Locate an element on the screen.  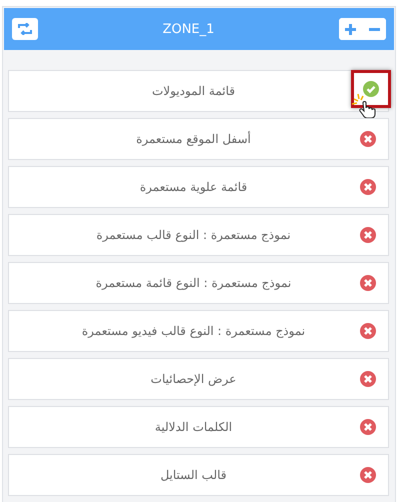
hand-cursor-icon is located at coordinates (365, 106).